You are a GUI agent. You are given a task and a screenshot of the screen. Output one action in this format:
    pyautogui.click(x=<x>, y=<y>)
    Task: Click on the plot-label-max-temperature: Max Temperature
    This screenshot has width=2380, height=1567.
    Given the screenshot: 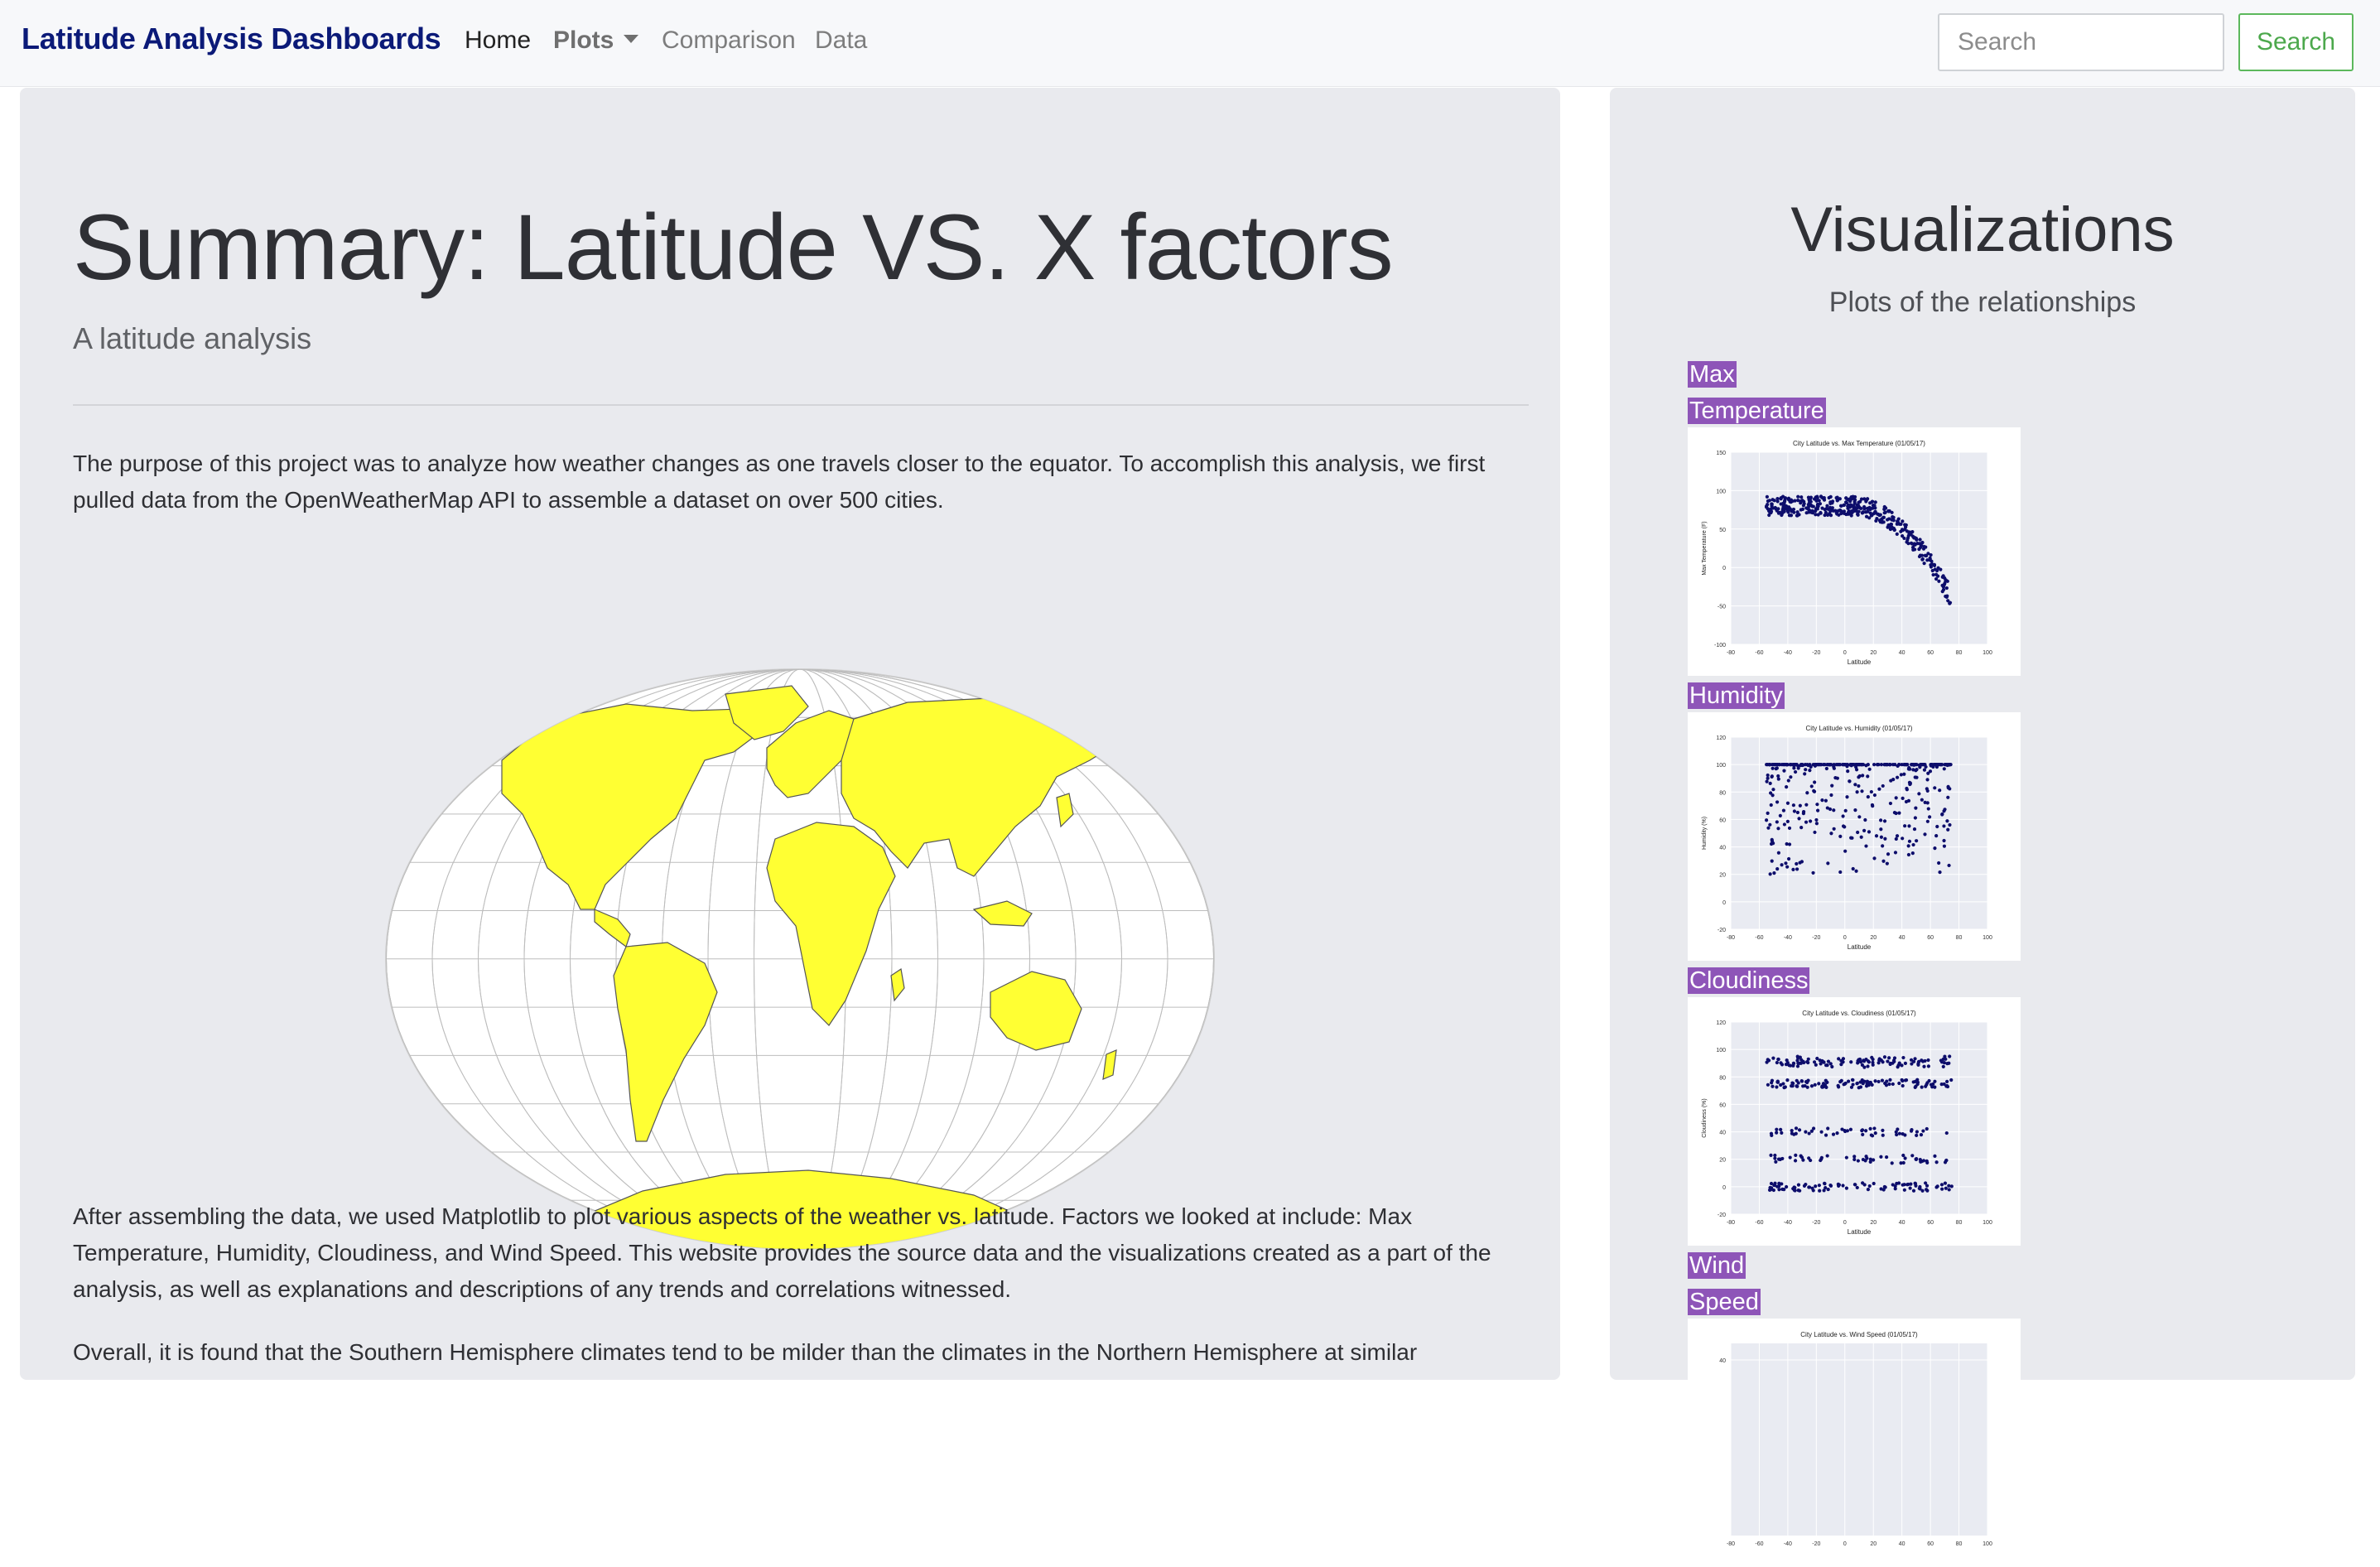 What is the action you would take?
    pyautogui.click(x=1757, y=392)
    